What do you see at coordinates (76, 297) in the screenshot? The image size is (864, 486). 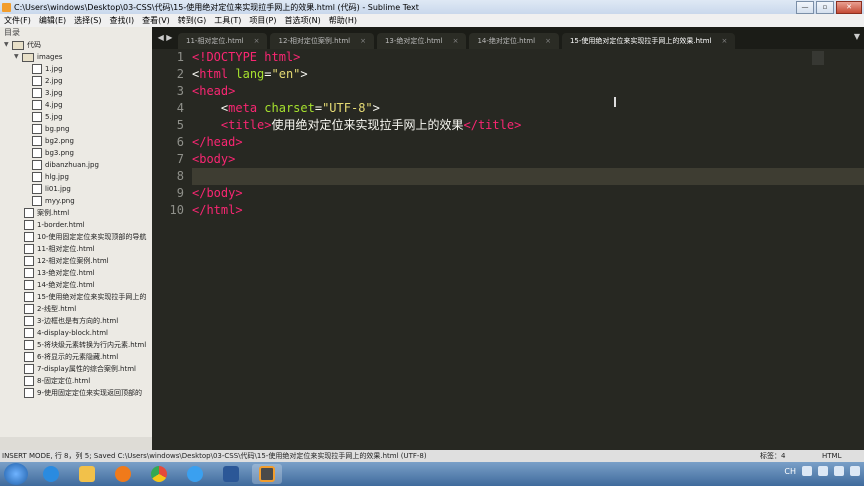 I see `html-file-item: 15-使用绝对定位来实现拉手网上的` at bounding box center [76, 297].